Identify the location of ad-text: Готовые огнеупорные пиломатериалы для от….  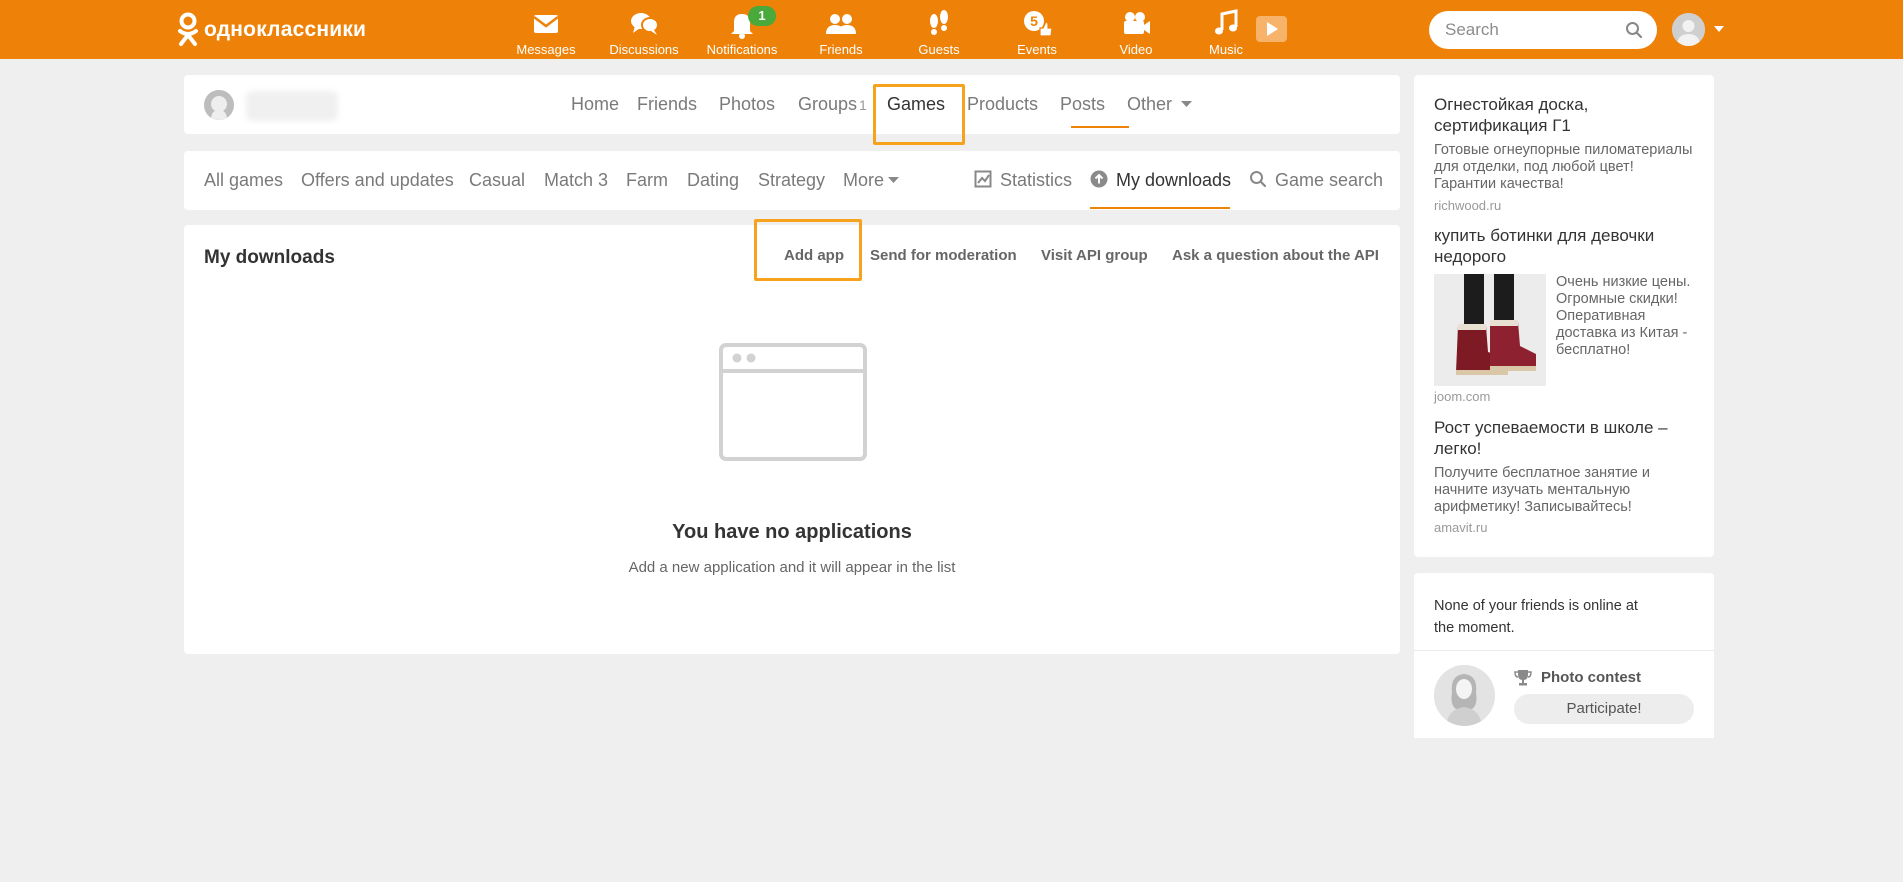
(1563, 167).